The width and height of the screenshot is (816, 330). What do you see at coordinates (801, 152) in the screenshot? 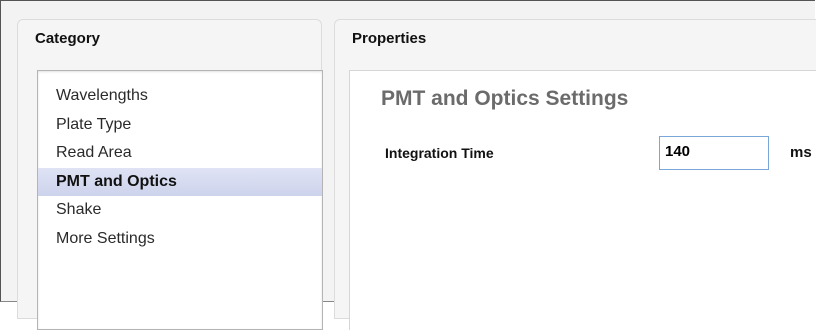
I see `integration-time-unit: ms` at bounding box center [801, 152].